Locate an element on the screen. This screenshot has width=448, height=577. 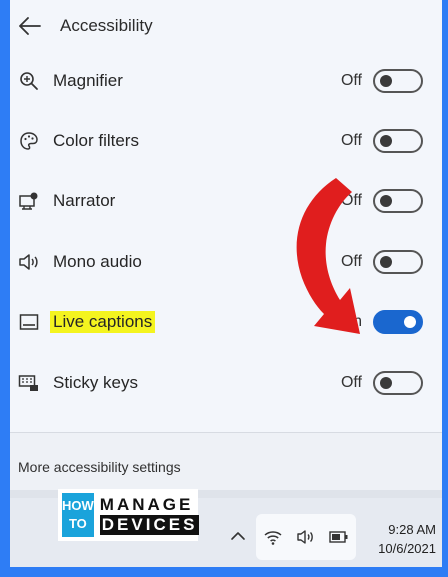
wifi-icon is located at coordinates (273, 538).